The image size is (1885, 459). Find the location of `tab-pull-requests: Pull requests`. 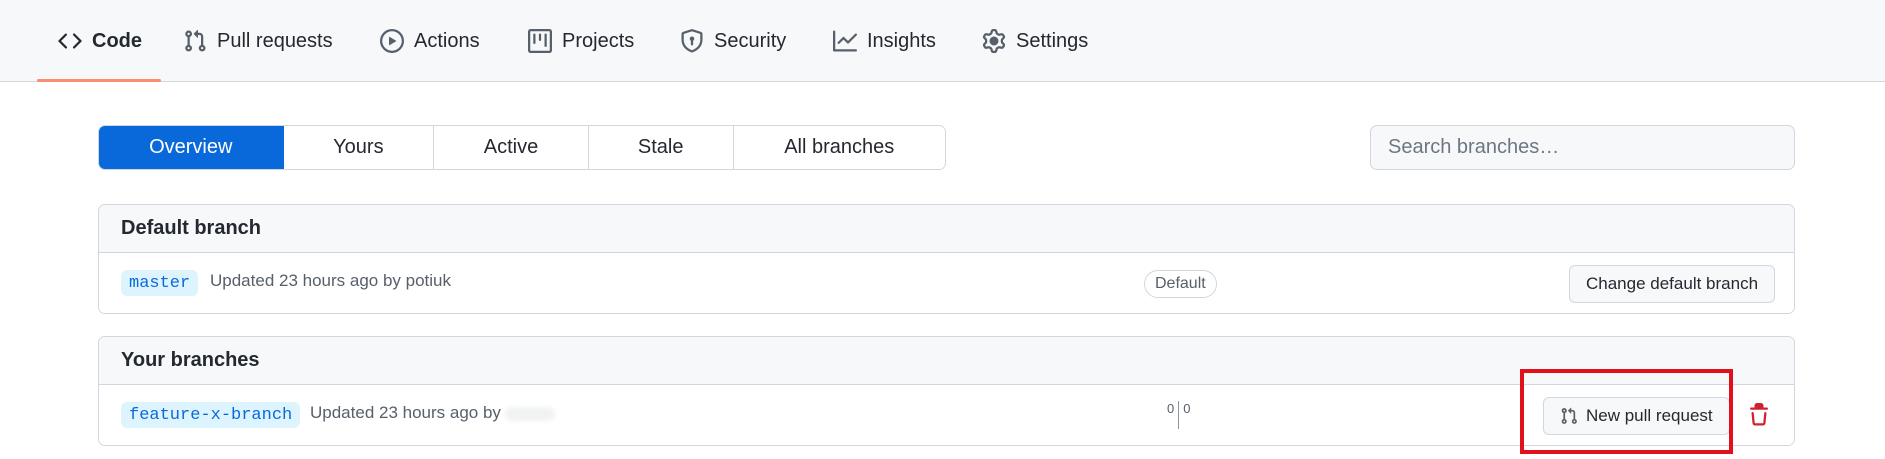

tab-pull-requests: Pull requests is located at coordinates (258, 41).